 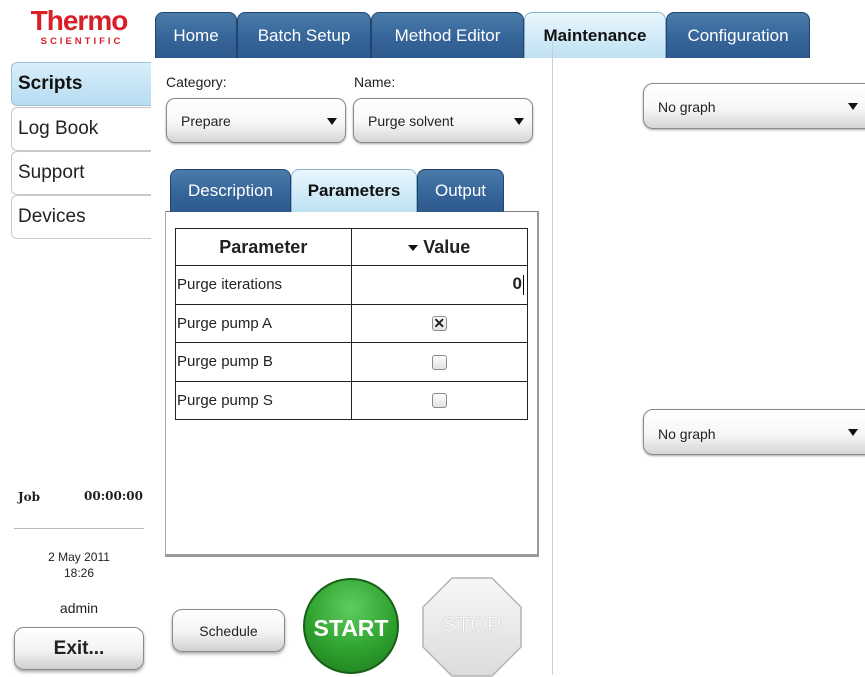 What do you see at coordinates (79, 20) in the screenshot?
I see `thermo-logo: Thermo` at bounding box center [79, 20].